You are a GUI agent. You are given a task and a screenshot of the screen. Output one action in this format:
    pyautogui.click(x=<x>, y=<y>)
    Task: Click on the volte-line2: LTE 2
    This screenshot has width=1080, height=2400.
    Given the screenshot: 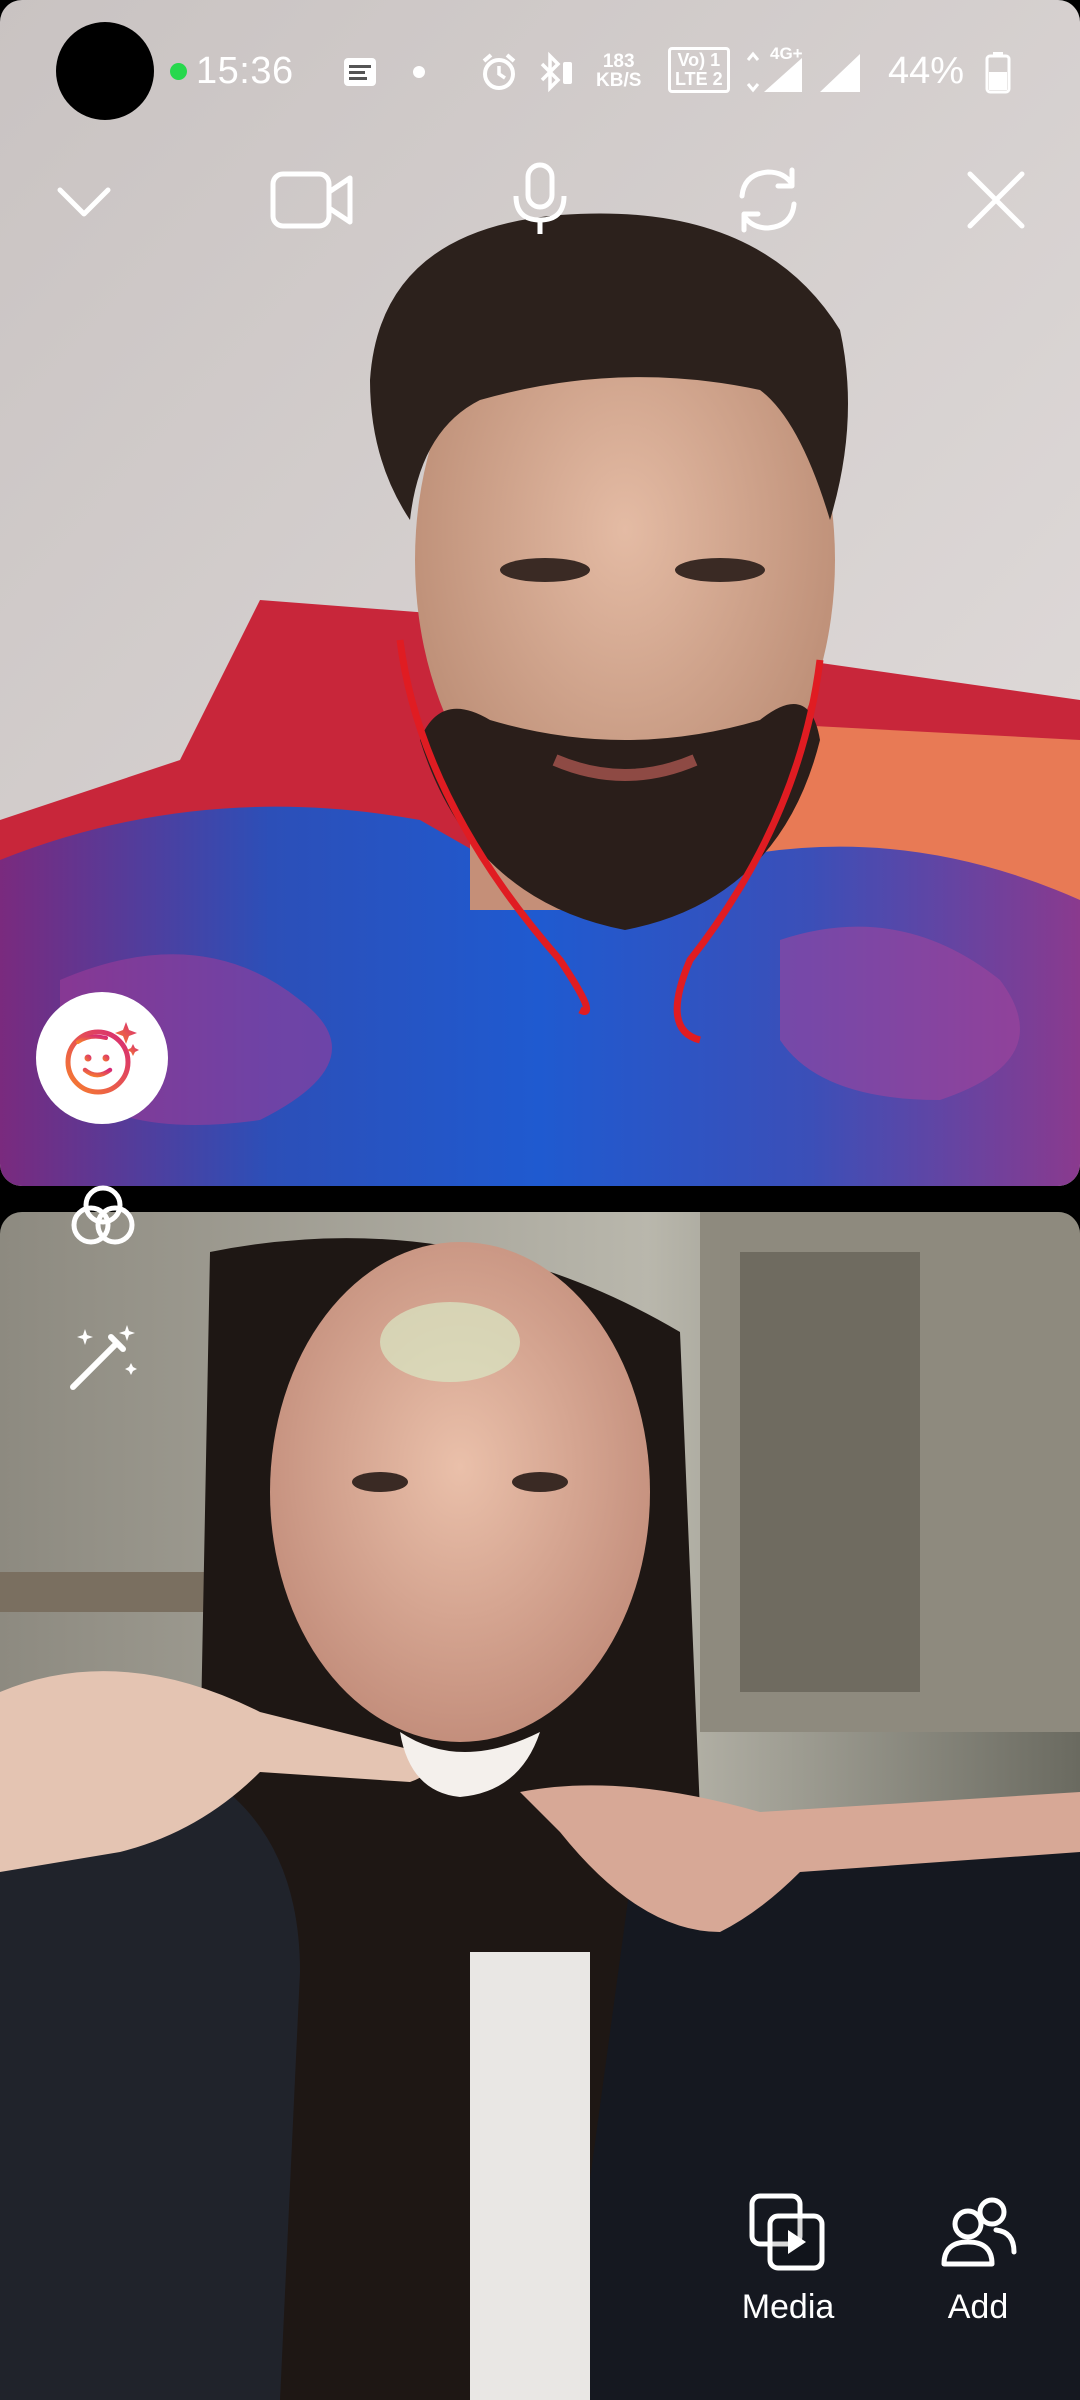 What is the action you would take?
    pyautogui.click(x=699, y=79)
    